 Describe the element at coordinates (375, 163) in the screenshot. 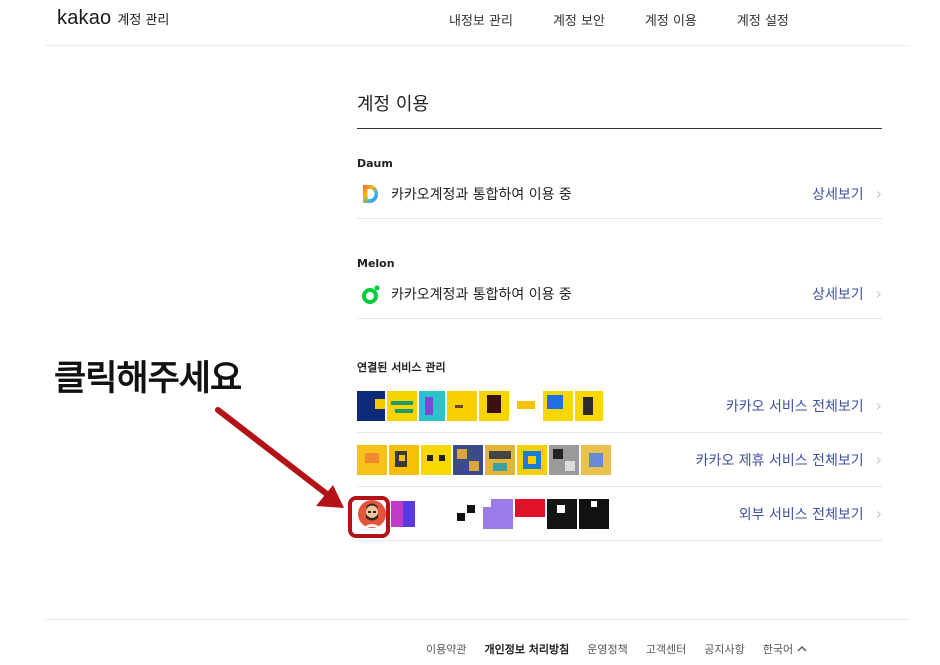

I see `service-label: Daum` at that location.